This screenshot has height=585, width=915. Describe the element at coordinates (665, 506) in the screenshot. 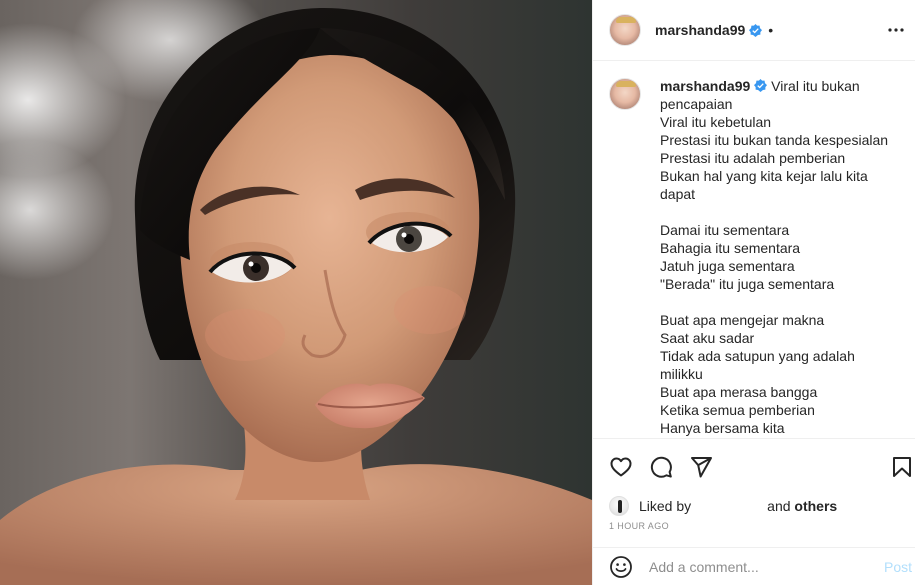

I see `liked-by-label: Liked by` at that location.